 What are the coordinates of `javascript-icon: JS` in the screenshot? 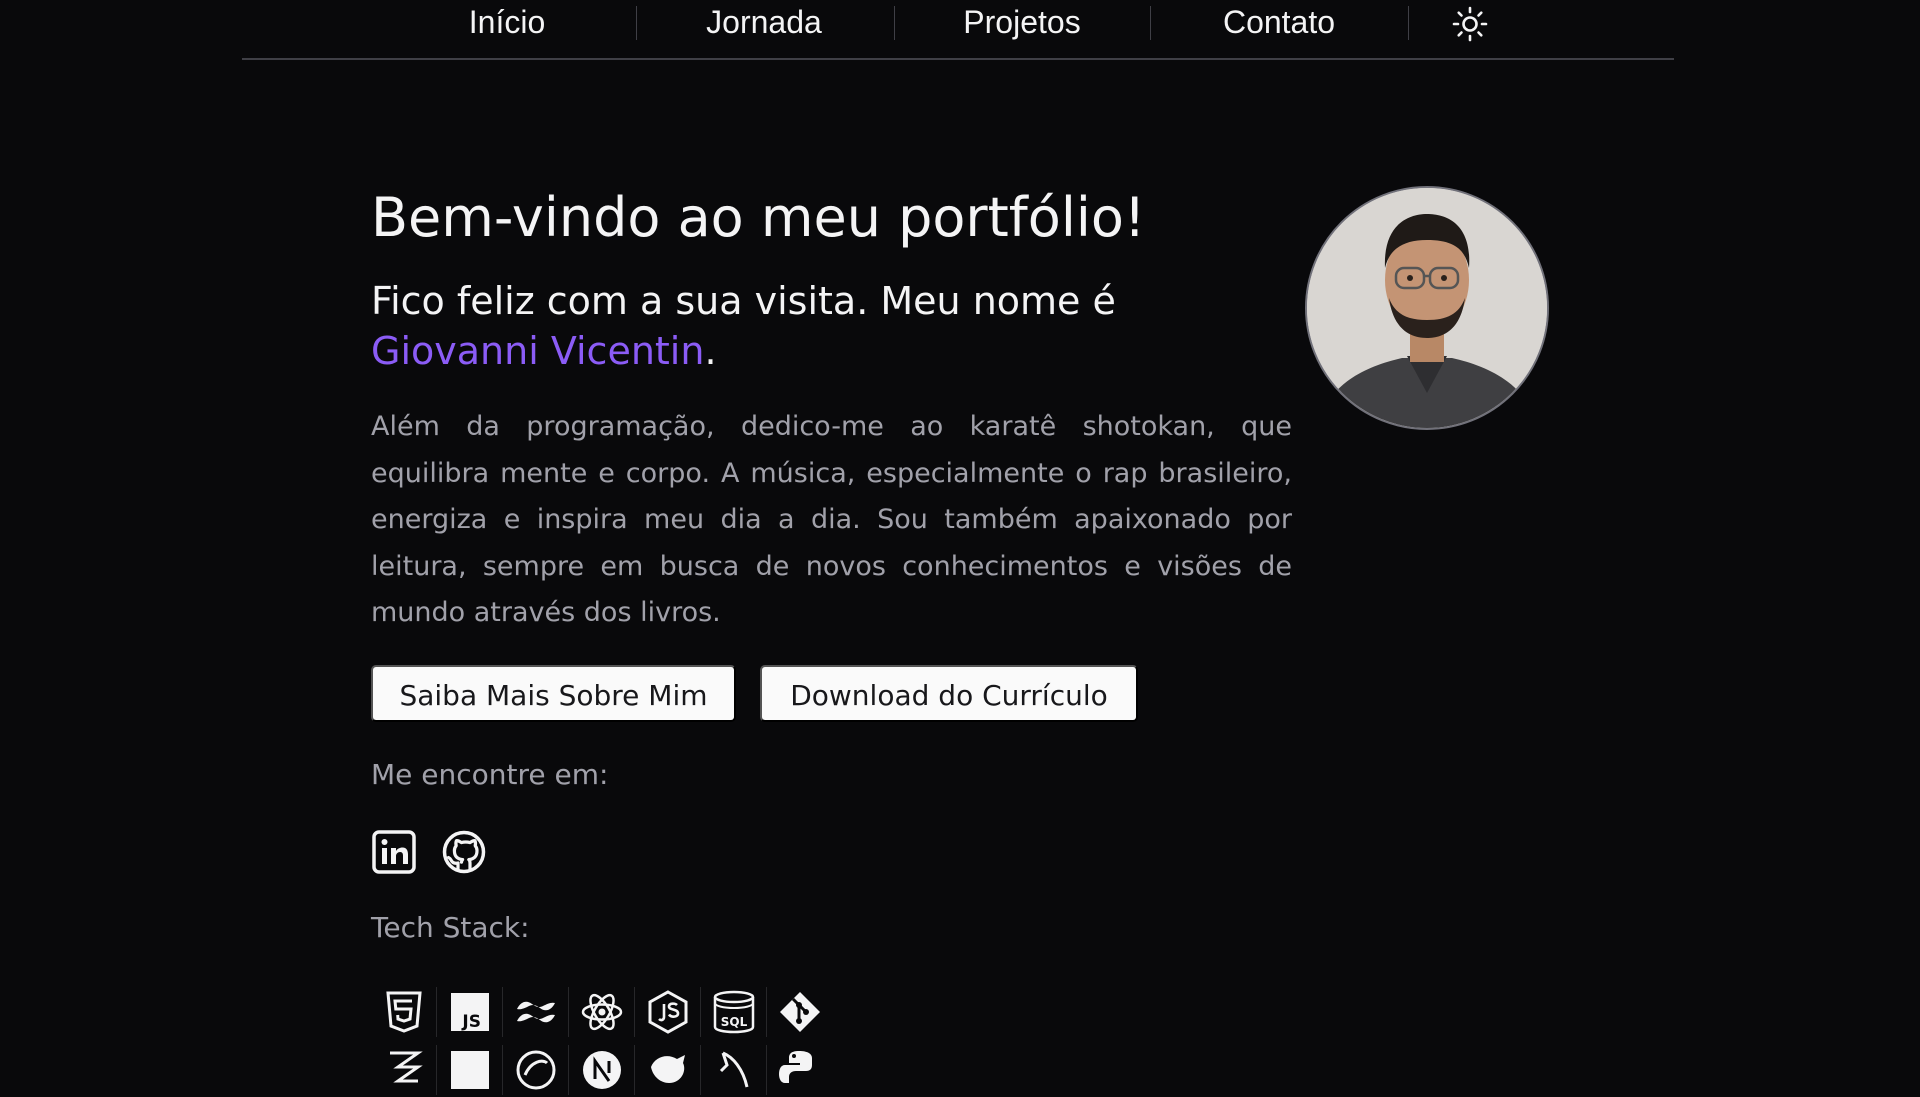 It's located at (470, 1012).